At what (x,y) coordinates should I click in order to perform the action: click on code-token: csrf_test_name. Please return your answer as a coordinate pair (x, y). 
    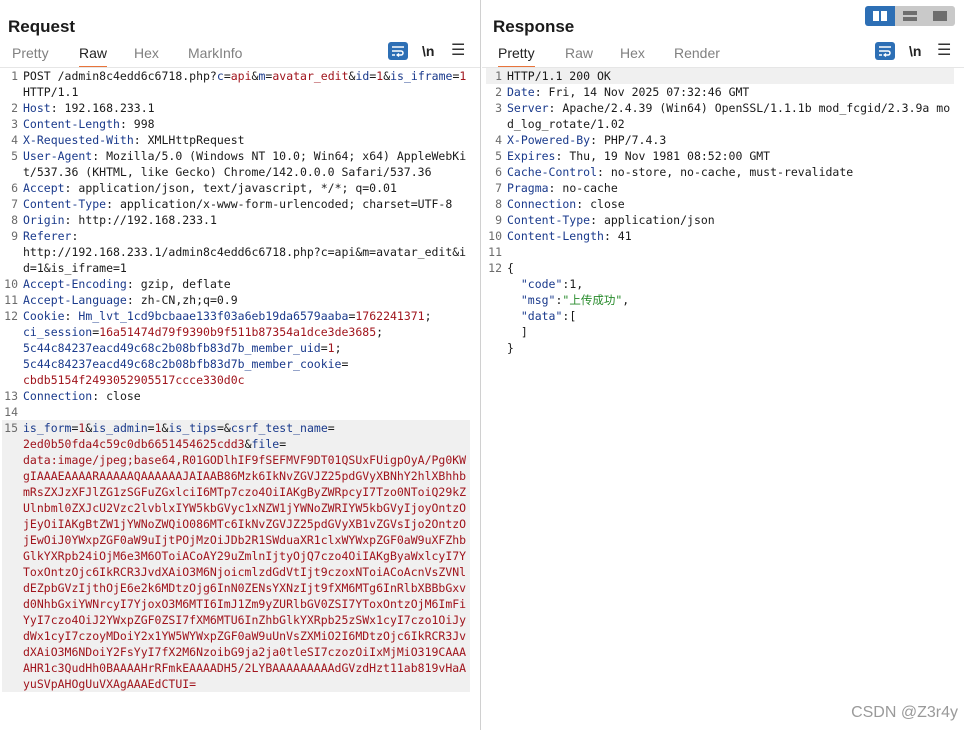
    Looking at the image, I should click on (279, 428).